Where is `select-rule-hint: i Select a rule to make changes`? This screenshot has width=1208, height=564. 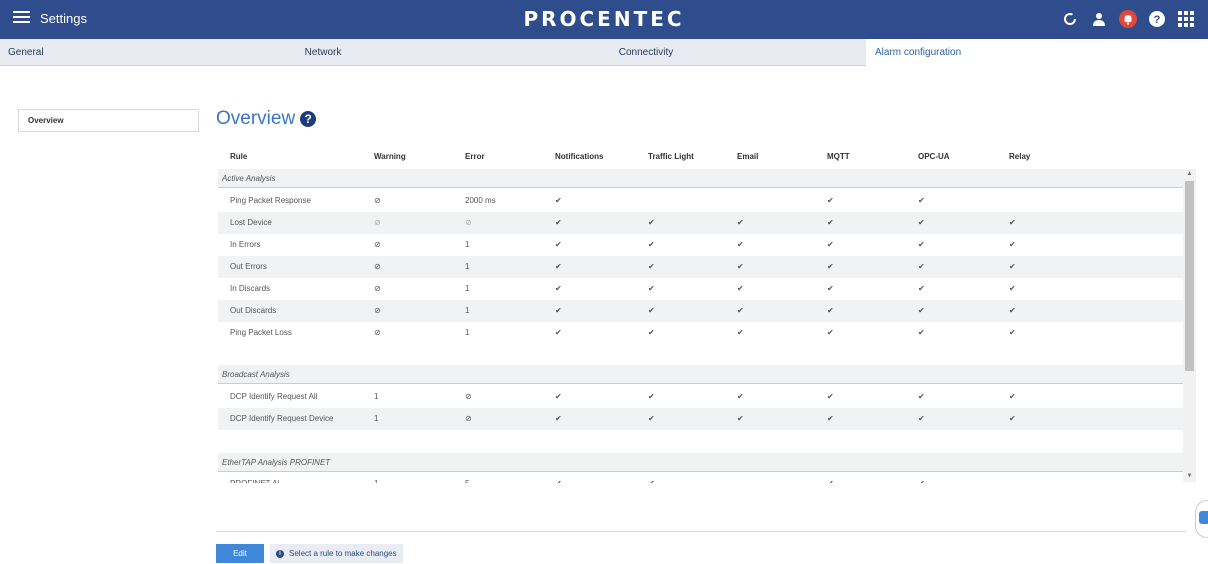 select-rule-hint: i Select a rule to make changes is located at coordinates (336, 553).